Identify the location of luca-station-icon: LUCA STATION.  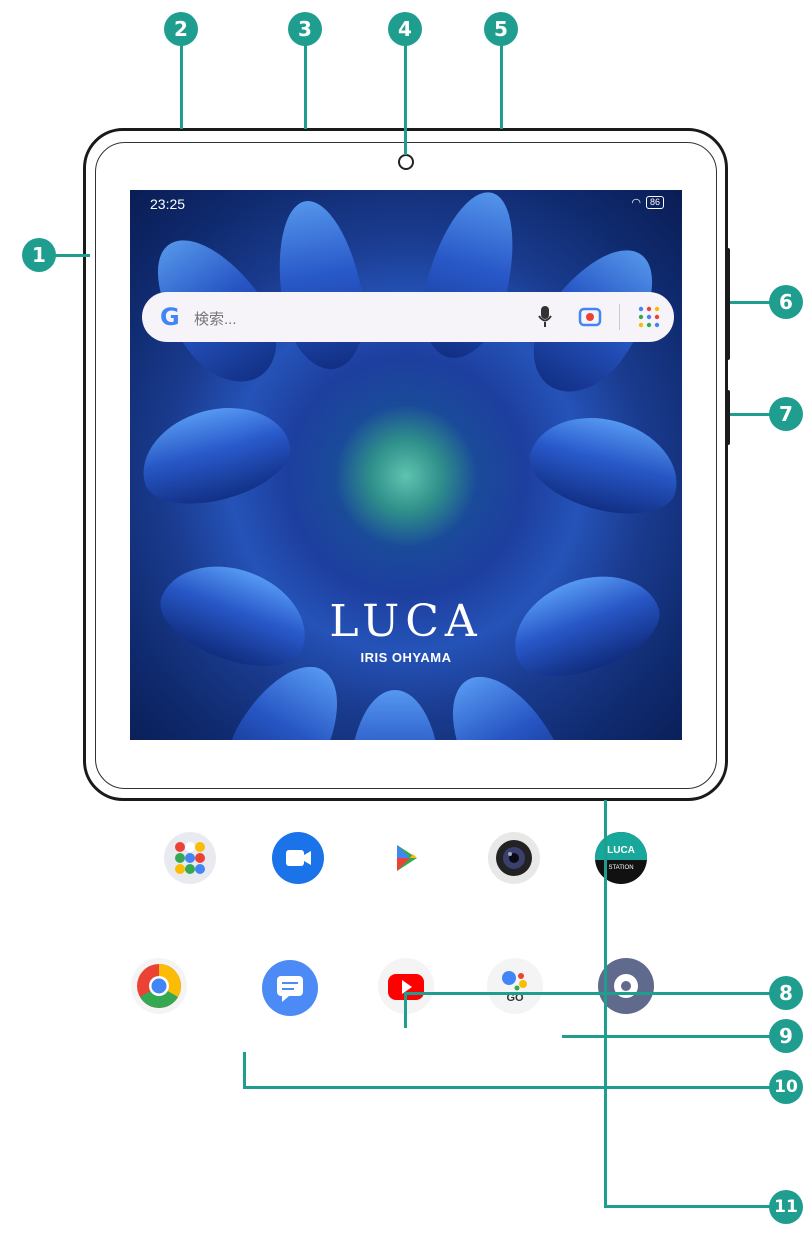
(621, 858).